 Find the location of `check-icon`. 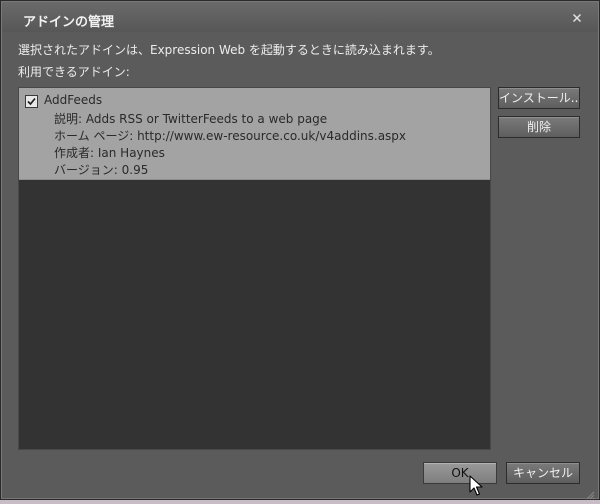

check-icon is located at coordinates (31, 101).